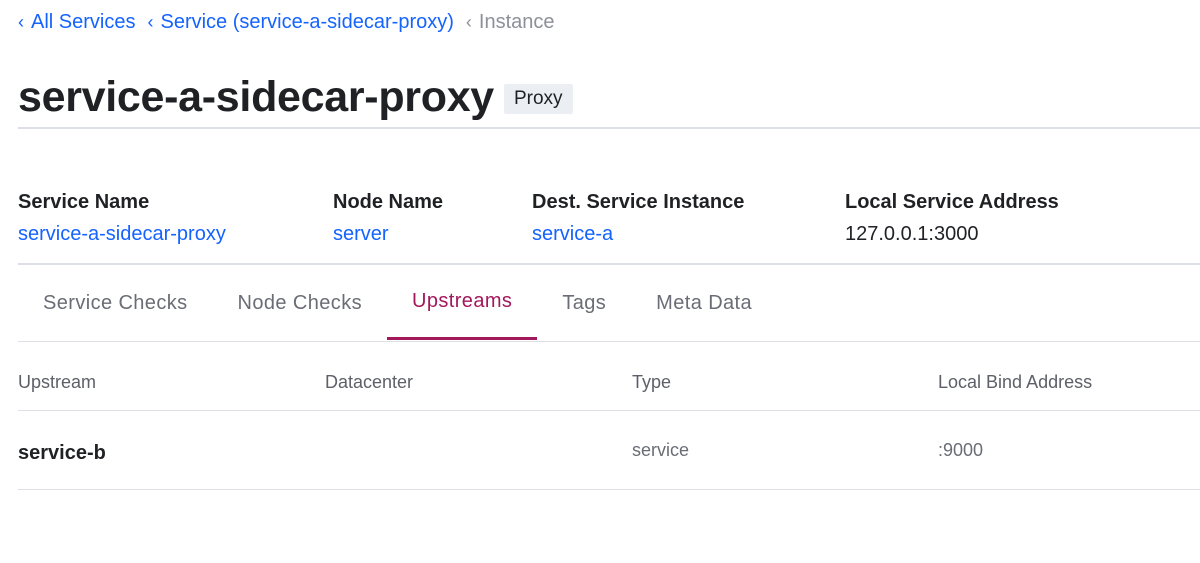 Image resolution: width=1200 pixels, height=563 pixels. What do you see at coordinates (256, 97) in the screenshot?
I see `page-title: service-a-sidecar-proxy` at bounding box center [256, 97].